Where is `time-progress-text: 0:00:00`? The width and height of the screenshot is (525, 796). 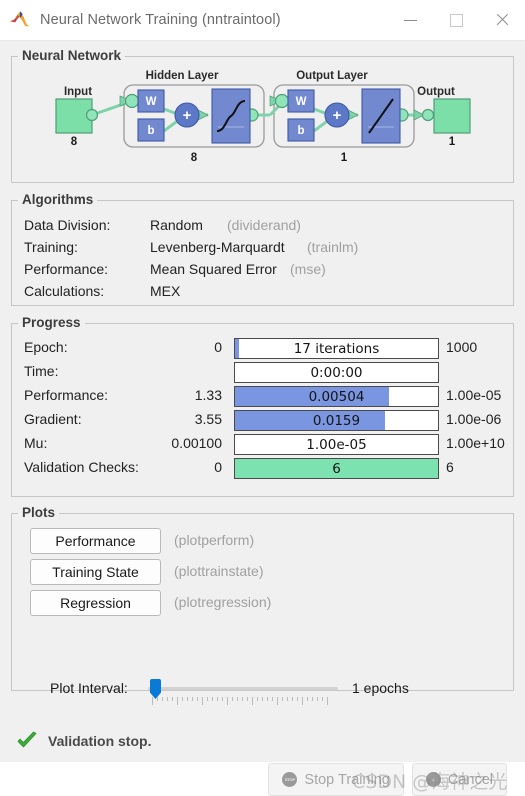
time-progress-text: 0:00:00 is located at coordinates (336, 372).